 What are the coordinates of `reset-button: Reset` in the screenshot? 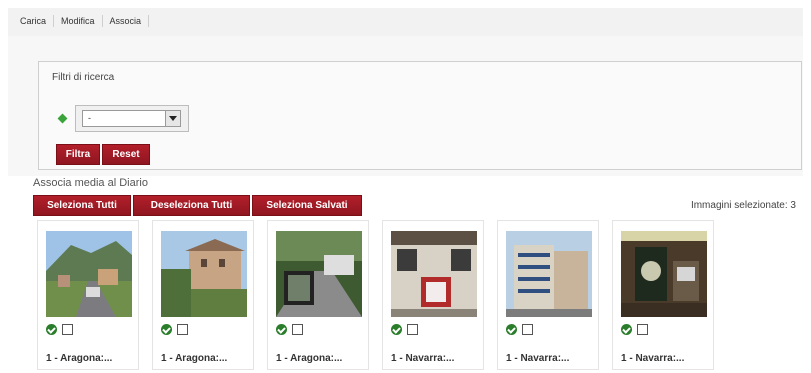 It's located at (126, 154).